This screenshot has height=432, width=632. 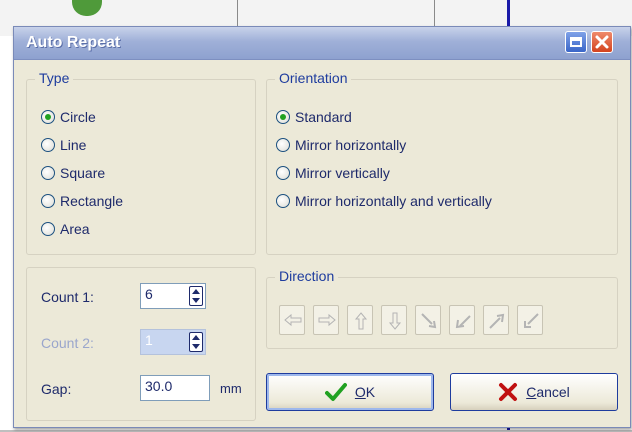 I want to click on direction-group-title: Direction, so click(x=307, y=276).